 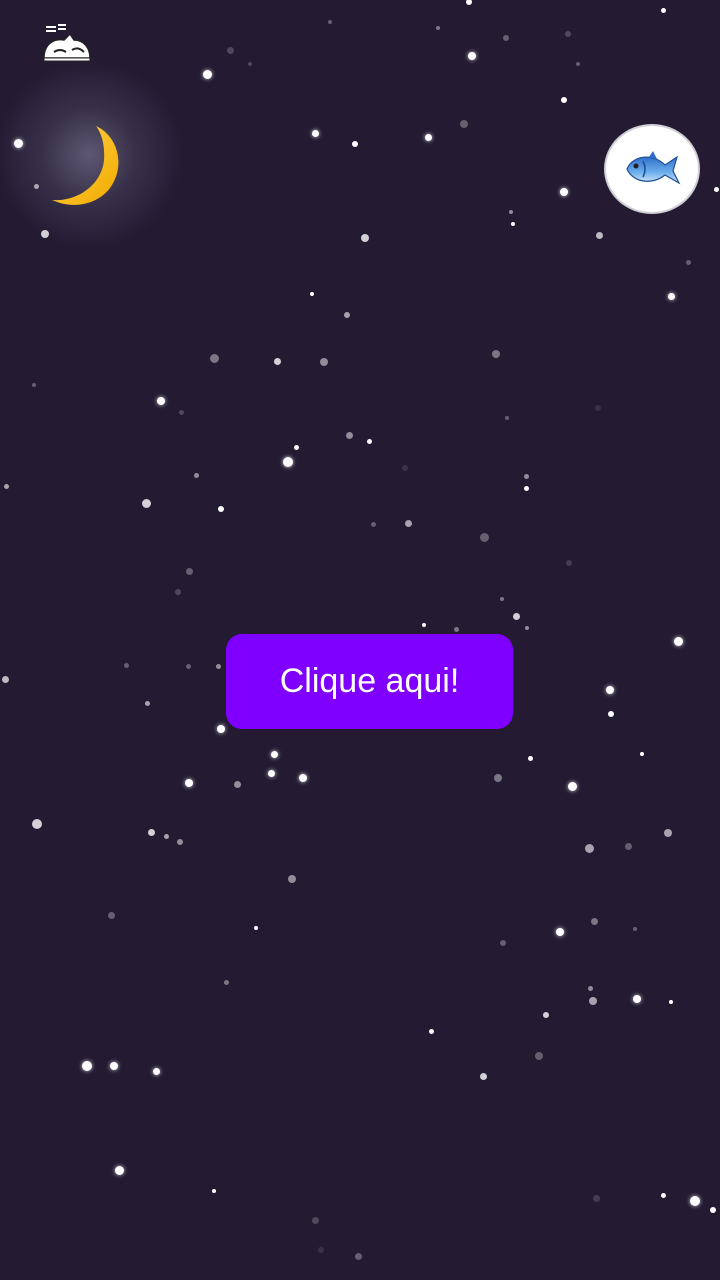 I want to click on fish-icon, so click(x=653, y=168).